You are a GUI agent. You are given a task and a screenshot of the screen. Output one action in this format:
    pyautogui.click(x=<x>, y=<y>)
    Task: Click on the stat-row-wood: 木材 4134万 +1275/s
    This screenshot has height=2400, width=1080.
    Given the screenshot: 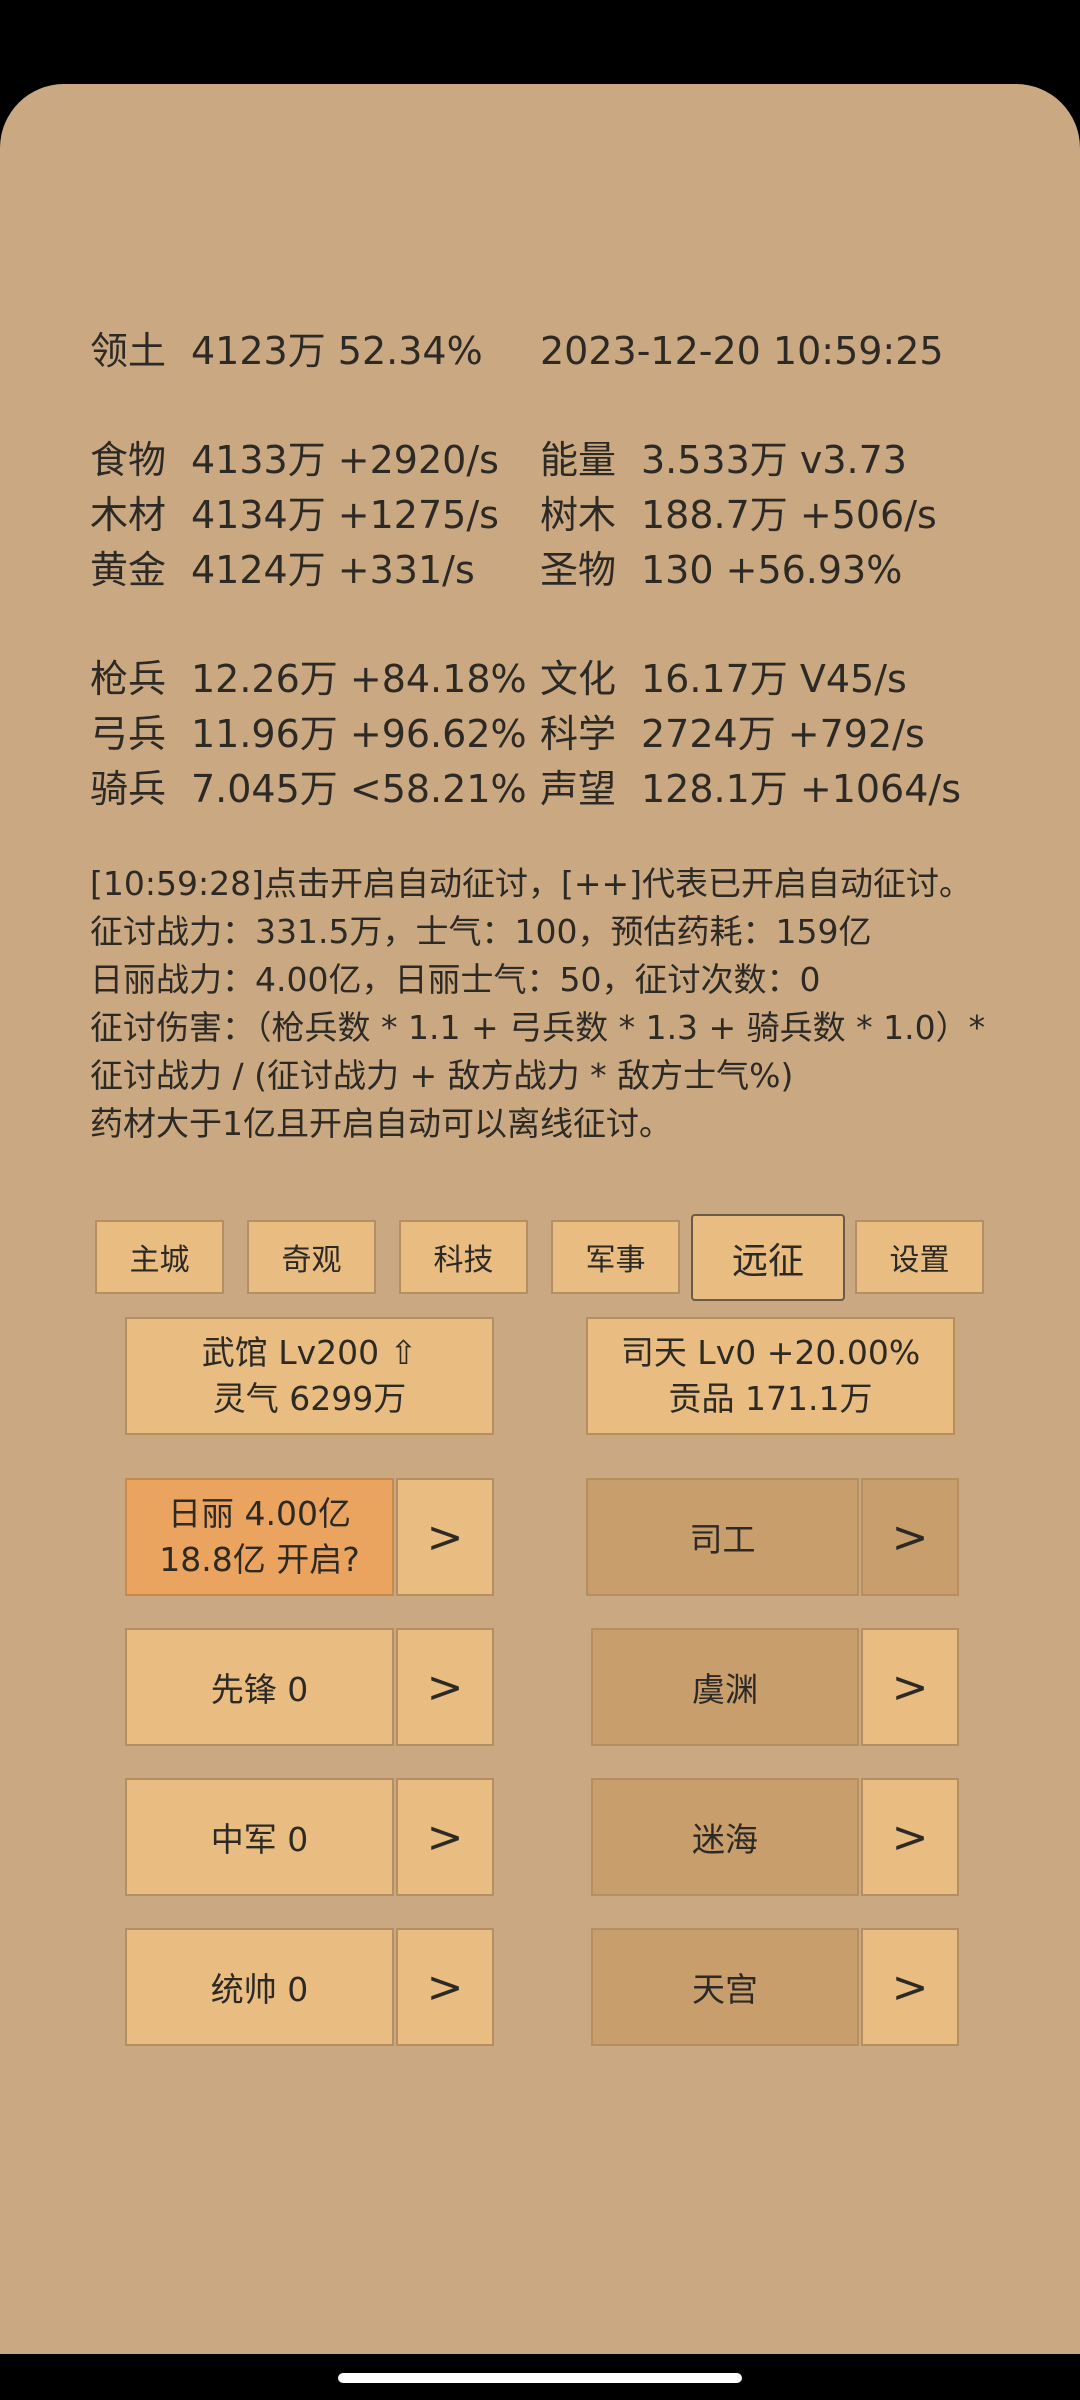 What is the action you would take?
    pyautogui.click(x=294, y=515)
    